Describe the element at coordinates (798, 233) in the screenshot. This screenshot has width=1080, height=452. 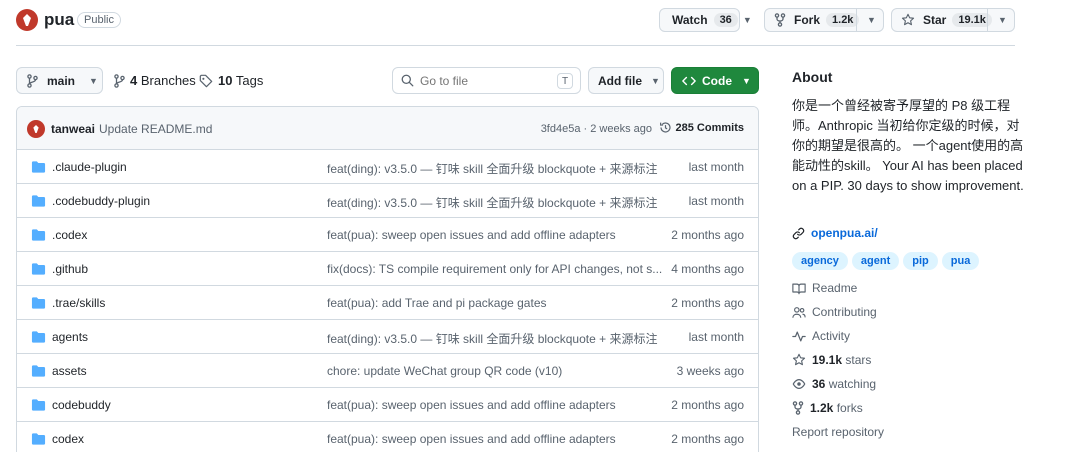
I see `link-icon` at that location.